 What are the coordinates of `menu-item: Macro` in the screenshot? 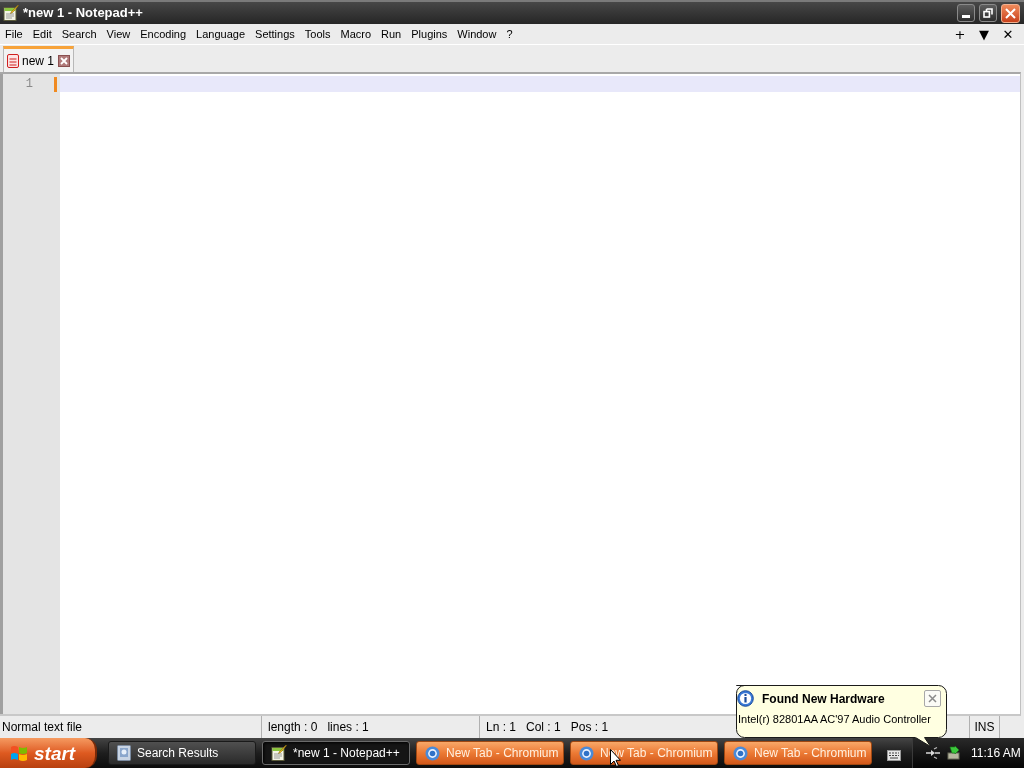 It's located at (356, 34).